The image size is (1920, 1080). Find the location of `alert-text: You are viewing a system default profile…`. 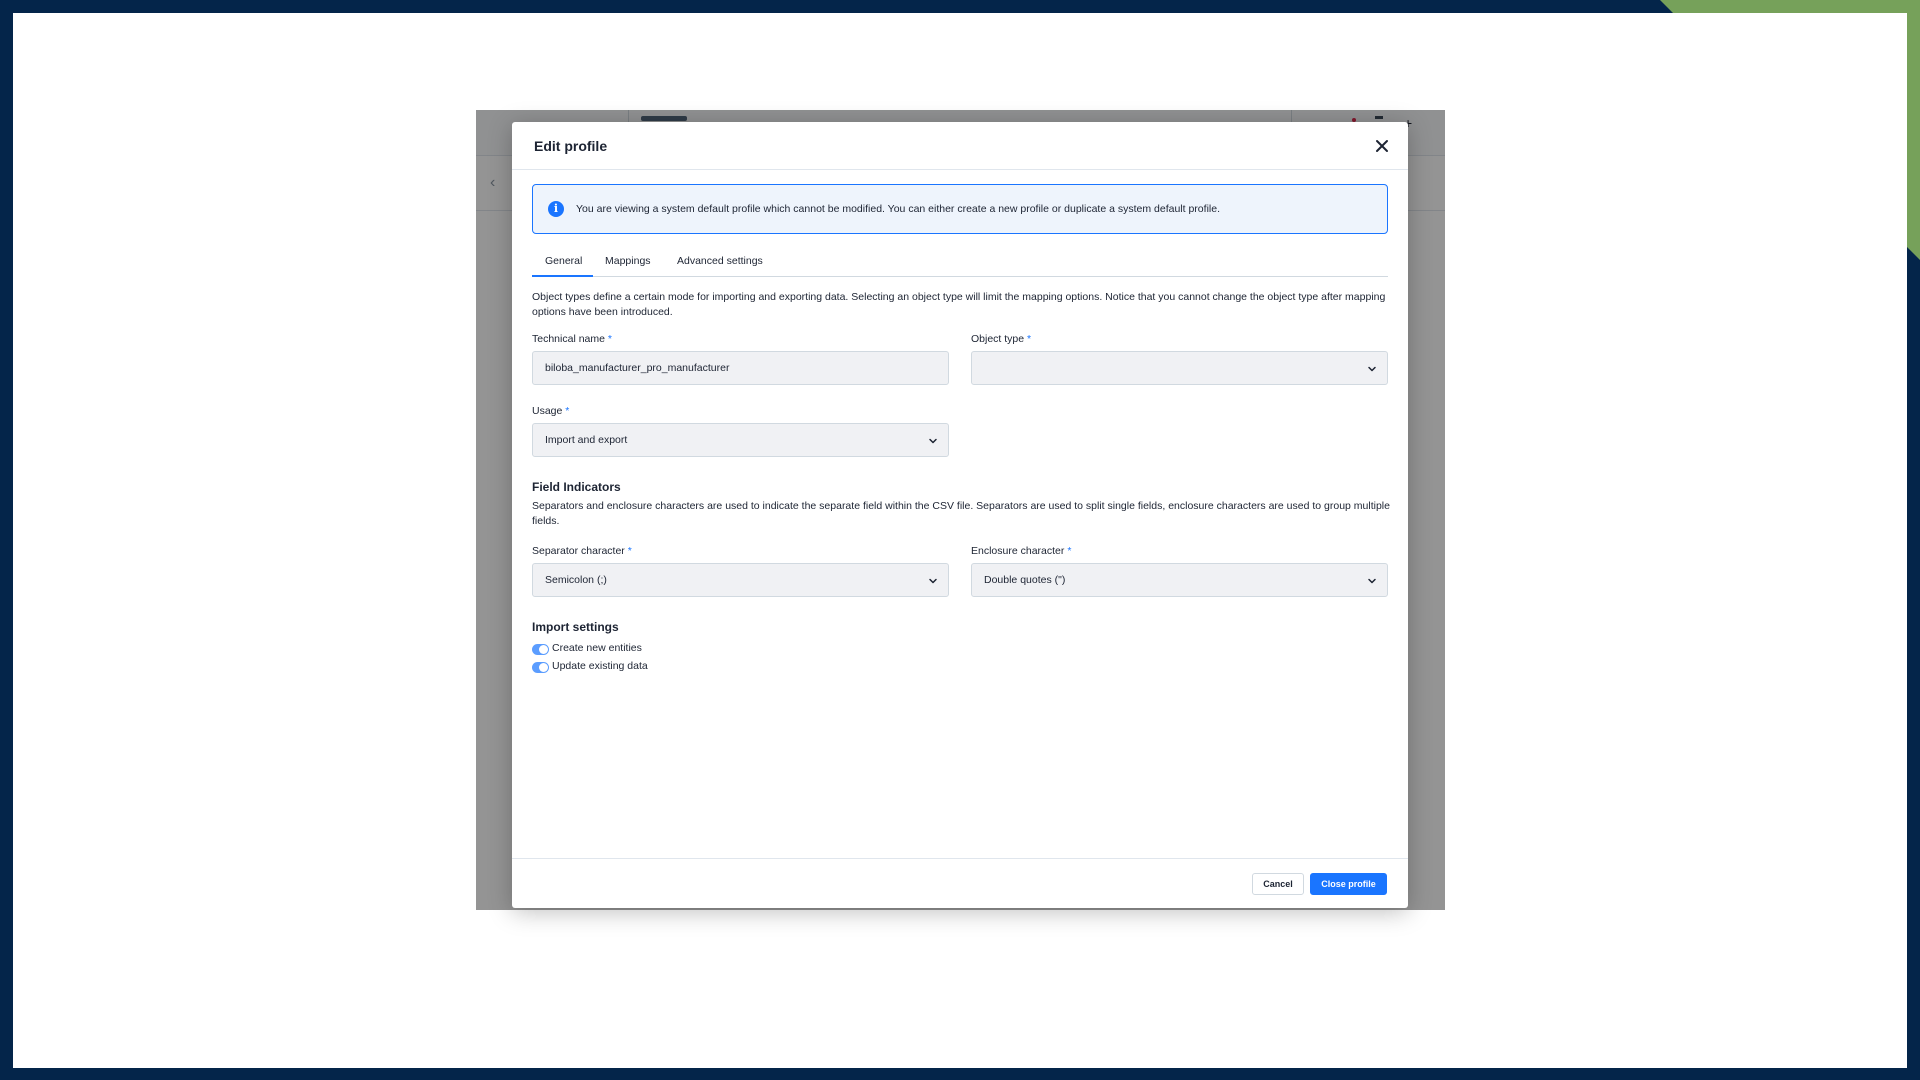

alert-text: You are viewing a system default profile… is located at coordinates (898, 209).